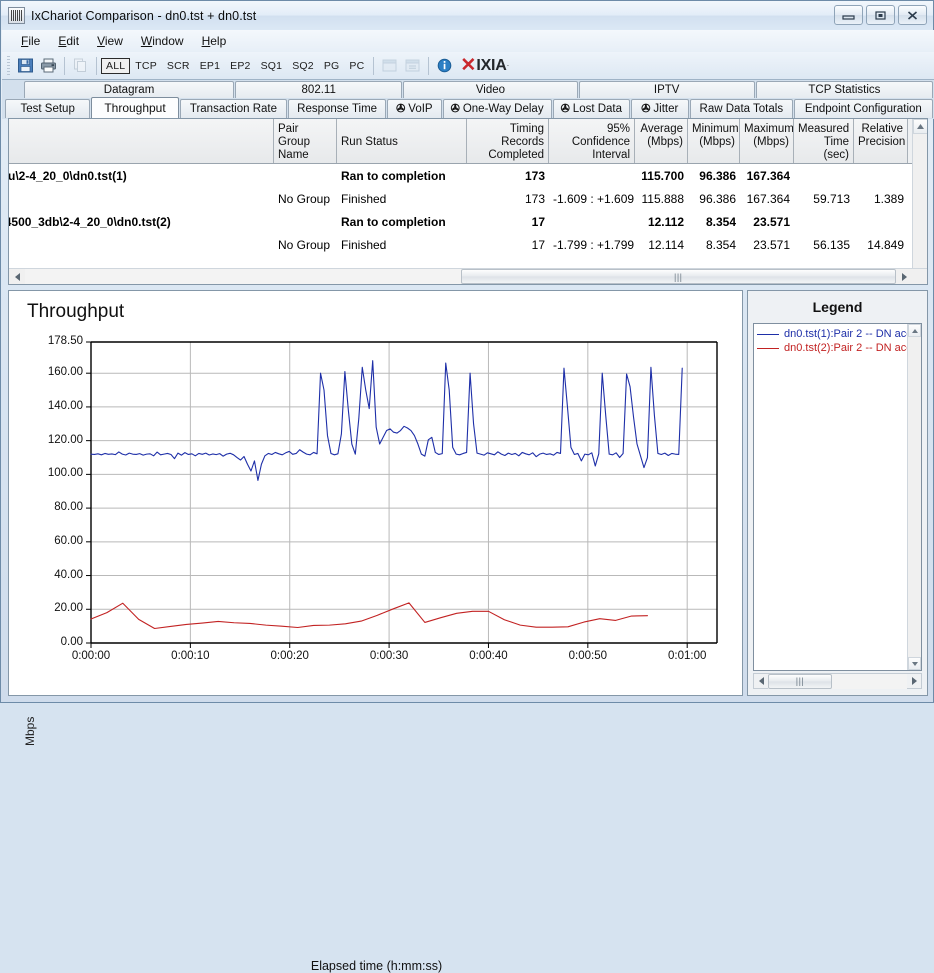 The image size is (934, 973). What do you see at coordinates (741, 108) in the screenshot?
I see `tab-raw-data-totals: Raw Data Totals` at bounding box center [741, 108].